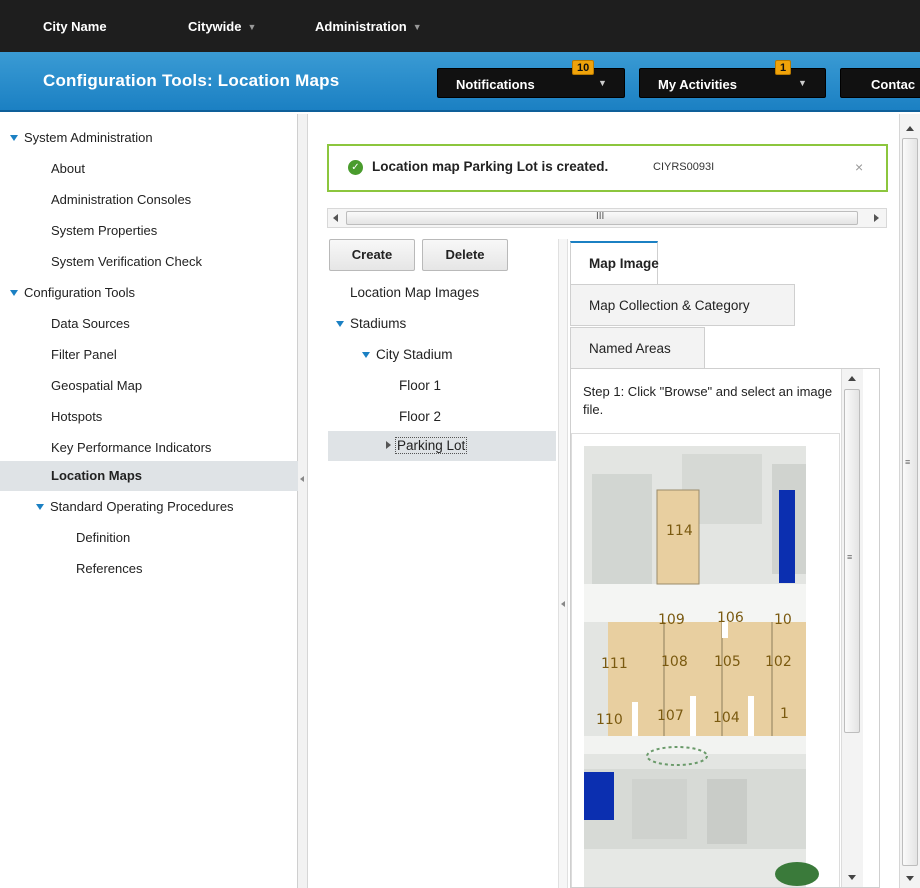 This screenshot has width=920, height=888. Describe the element at coordinates (335, 218) in the screenshot. I see `scroll-left-icon` at that location.